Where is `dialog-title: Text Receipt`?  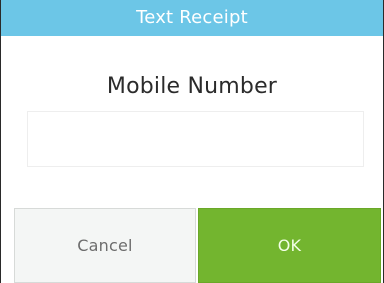
dialog-title: Text Receipt is located at coordinates (192, 17).